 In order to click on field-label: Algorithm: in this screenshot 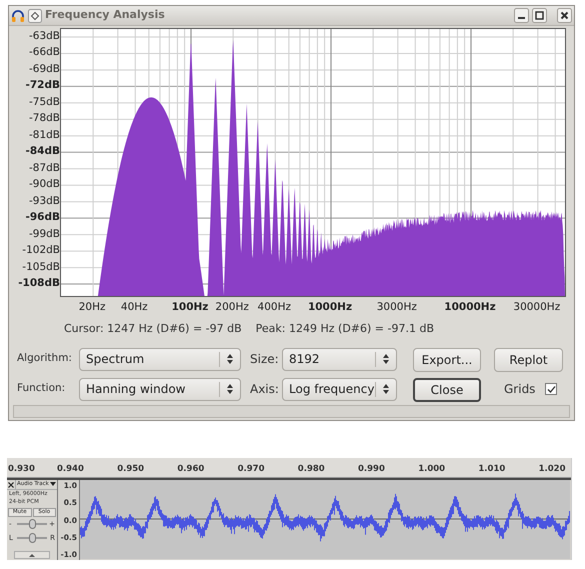, I will do `click(45, 358)`.